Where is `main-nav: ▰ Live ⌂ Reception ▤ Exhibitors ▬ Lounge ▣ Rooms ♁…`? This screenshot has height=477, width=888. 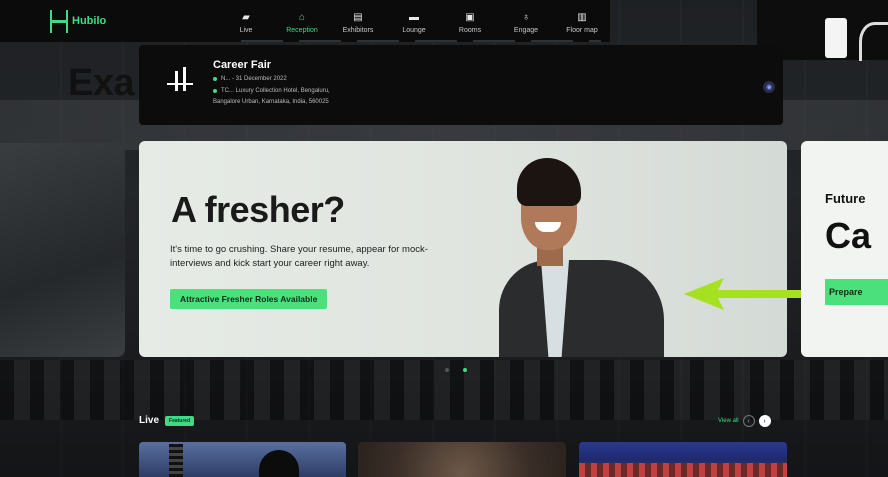
main-nav: ▰ Live ⌂ Reception ▤ Exhibitors ▬ Lounge ▣ Rooms ♁… is located at coordinates (414, 21).